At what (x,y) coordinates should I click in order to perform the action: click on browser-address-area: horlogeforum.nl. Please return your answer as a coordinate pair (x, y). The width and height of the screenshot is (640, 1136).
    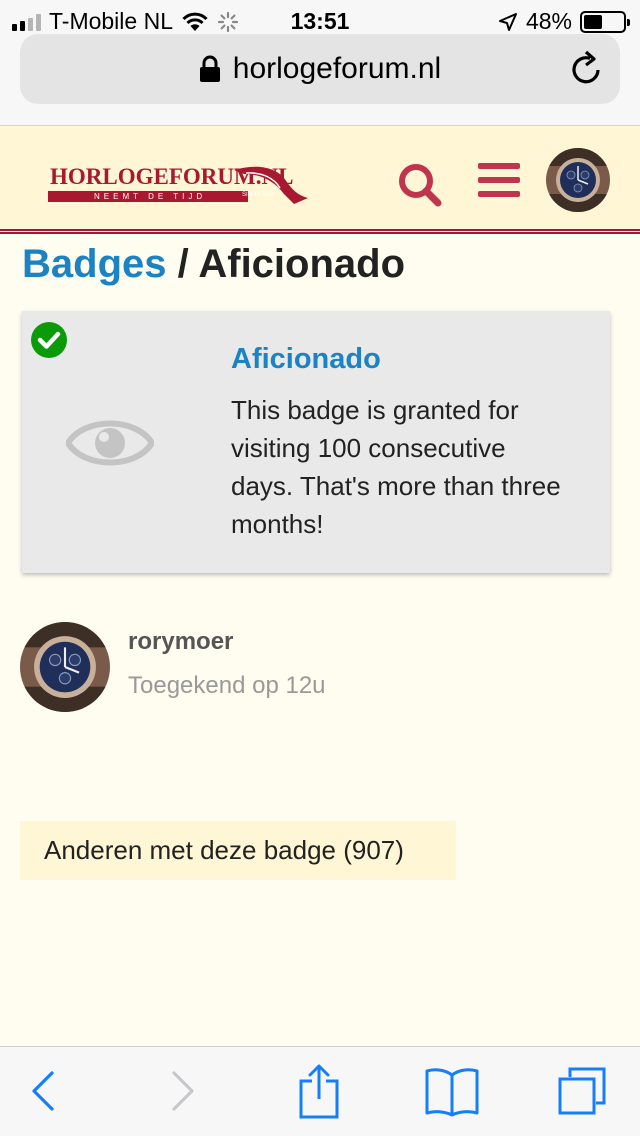
    Looking at the image, I should click on (320, 80).